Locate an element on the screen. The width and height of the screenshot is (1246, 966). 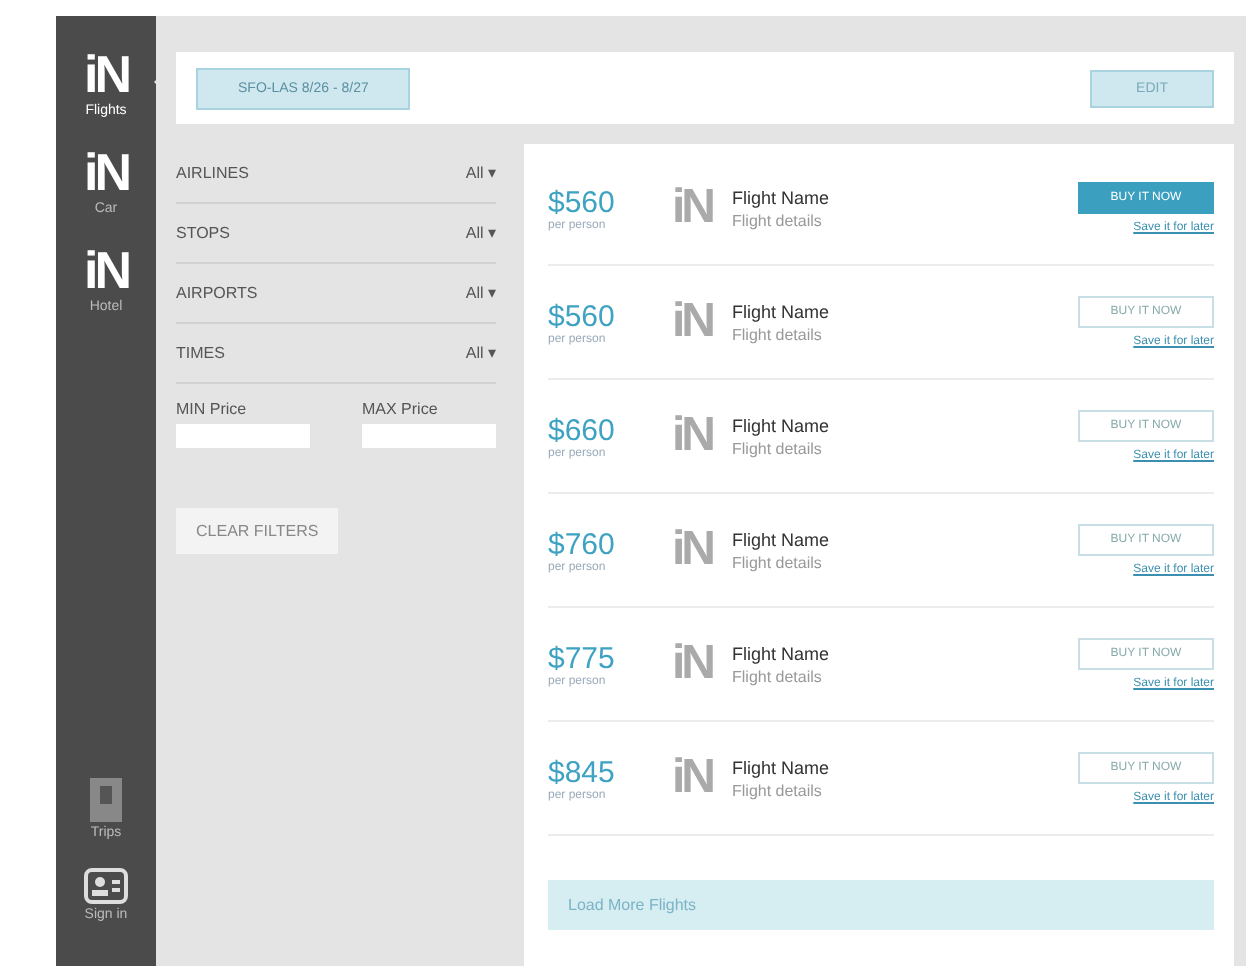
max-price-label: MAX Price is located at coordinates (401, 409).